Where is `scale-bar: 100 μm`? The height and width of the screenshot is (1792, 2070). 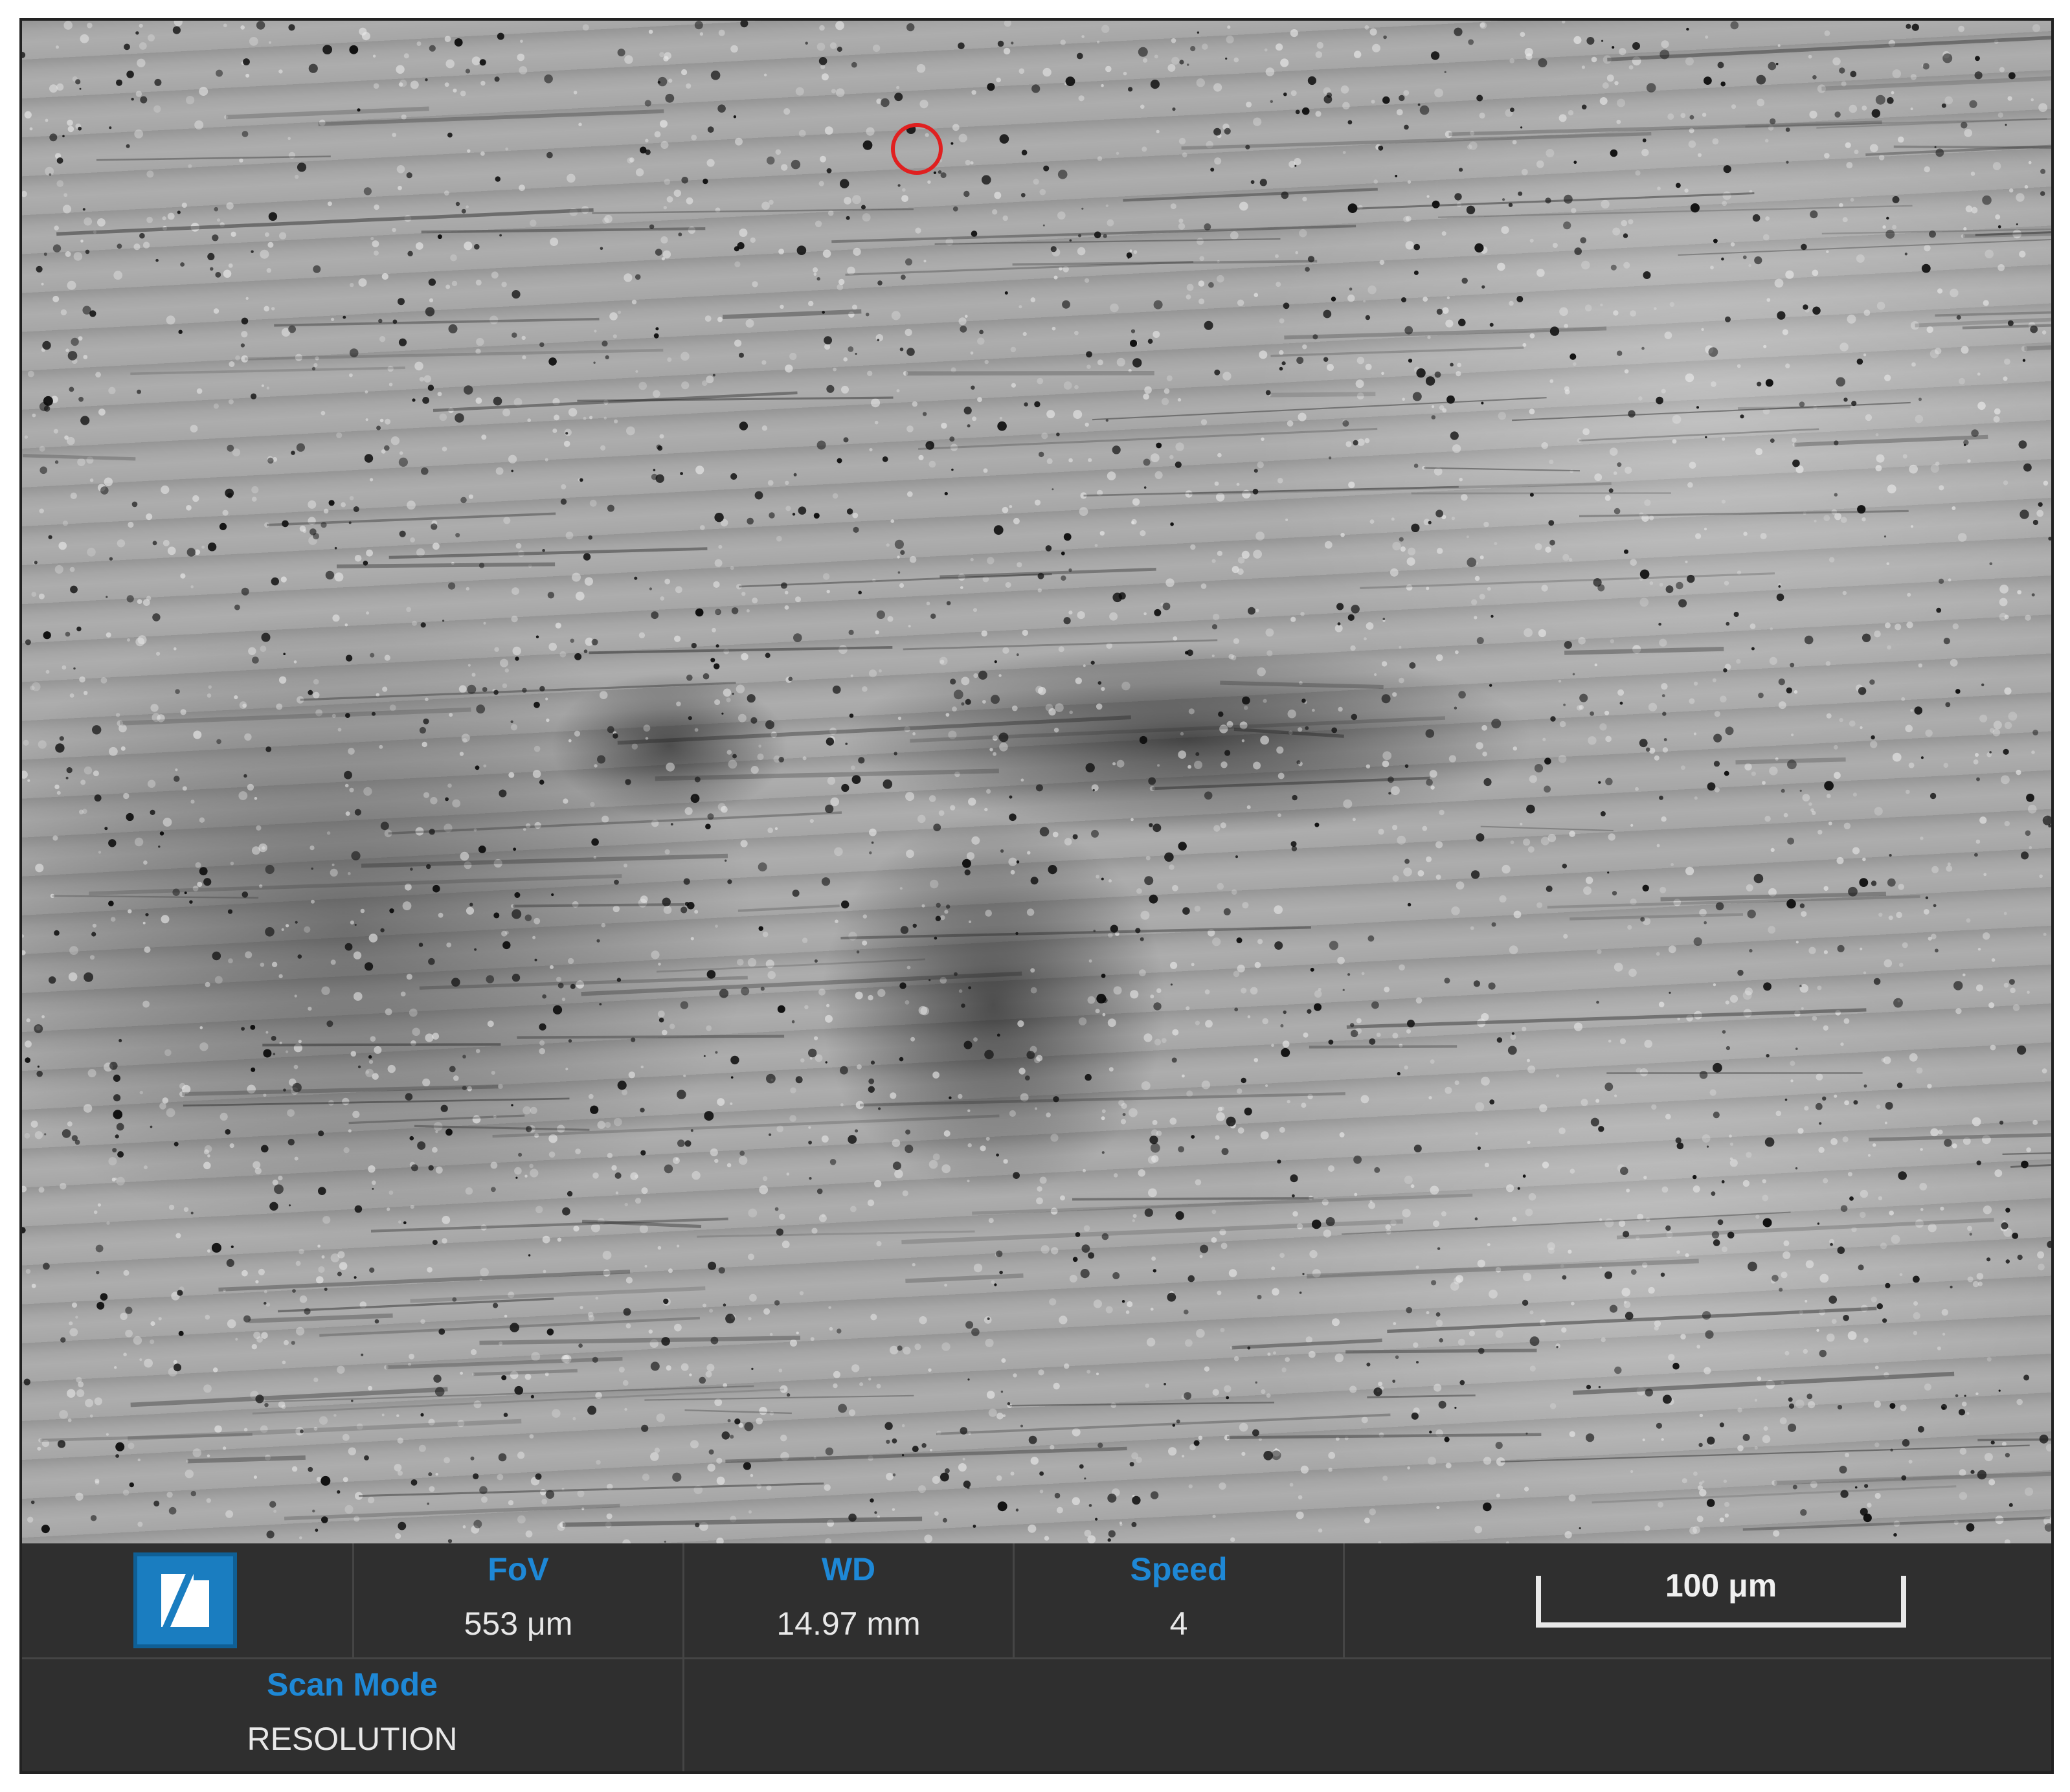 scale-bar: 100 μm is located at coordinates (1721, 1596).